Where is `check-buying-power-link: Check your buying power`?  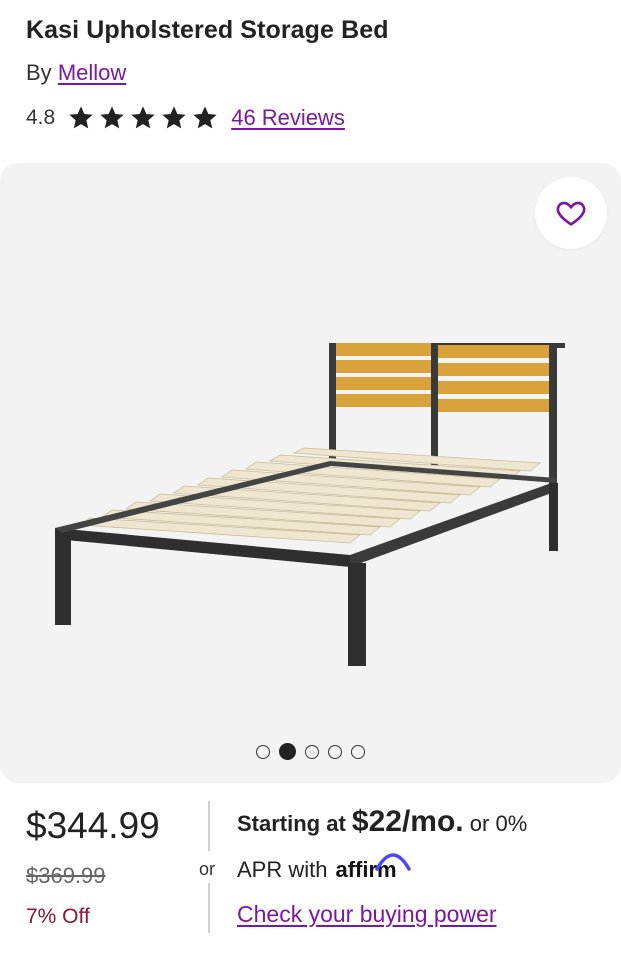
check-buying-power-link: Check your buying power is located at coordinates (367, 914).